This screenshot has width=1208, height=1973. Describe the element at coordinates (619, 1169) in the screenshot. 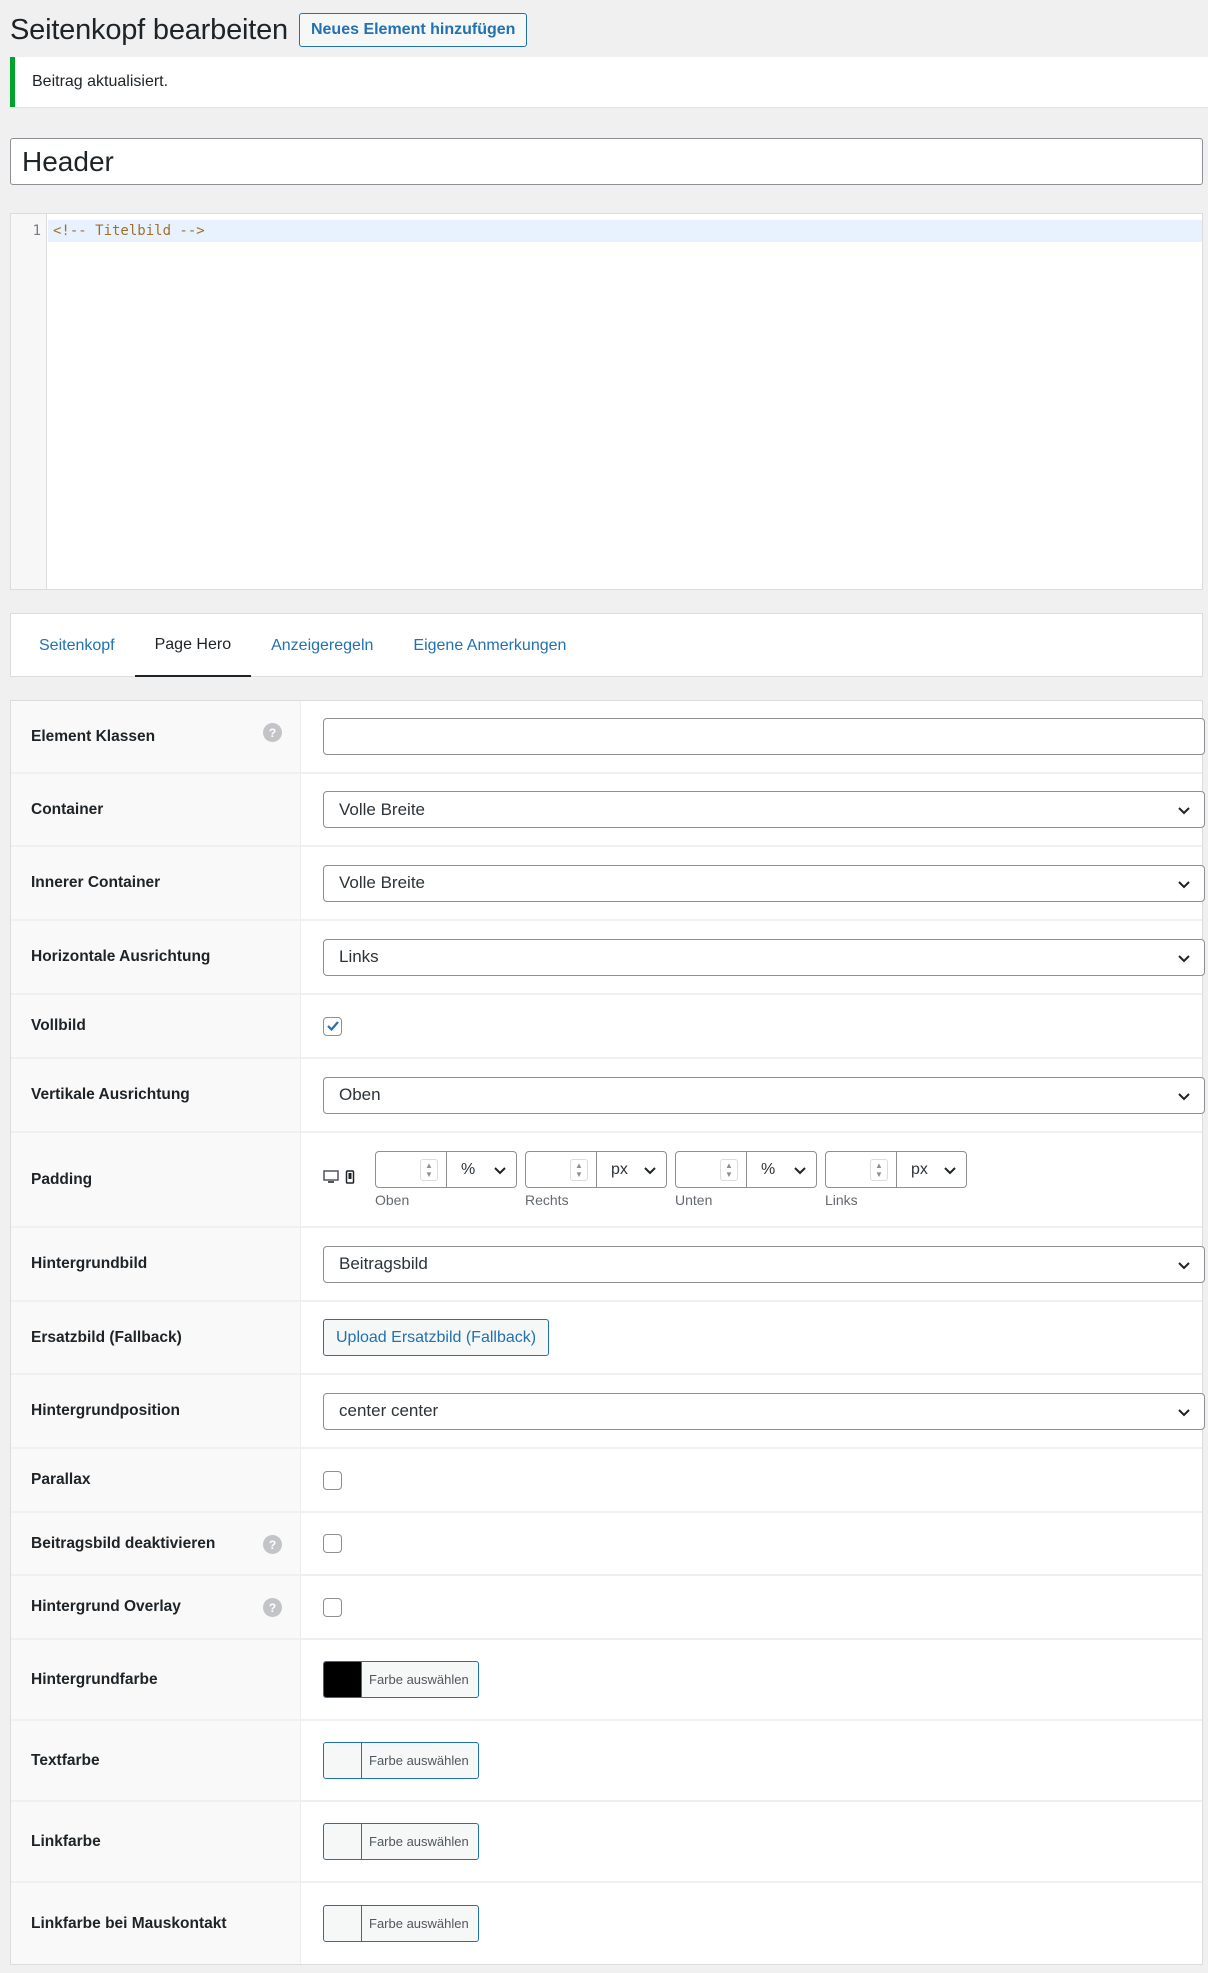

I see `padding-right-unit: px` at that location.